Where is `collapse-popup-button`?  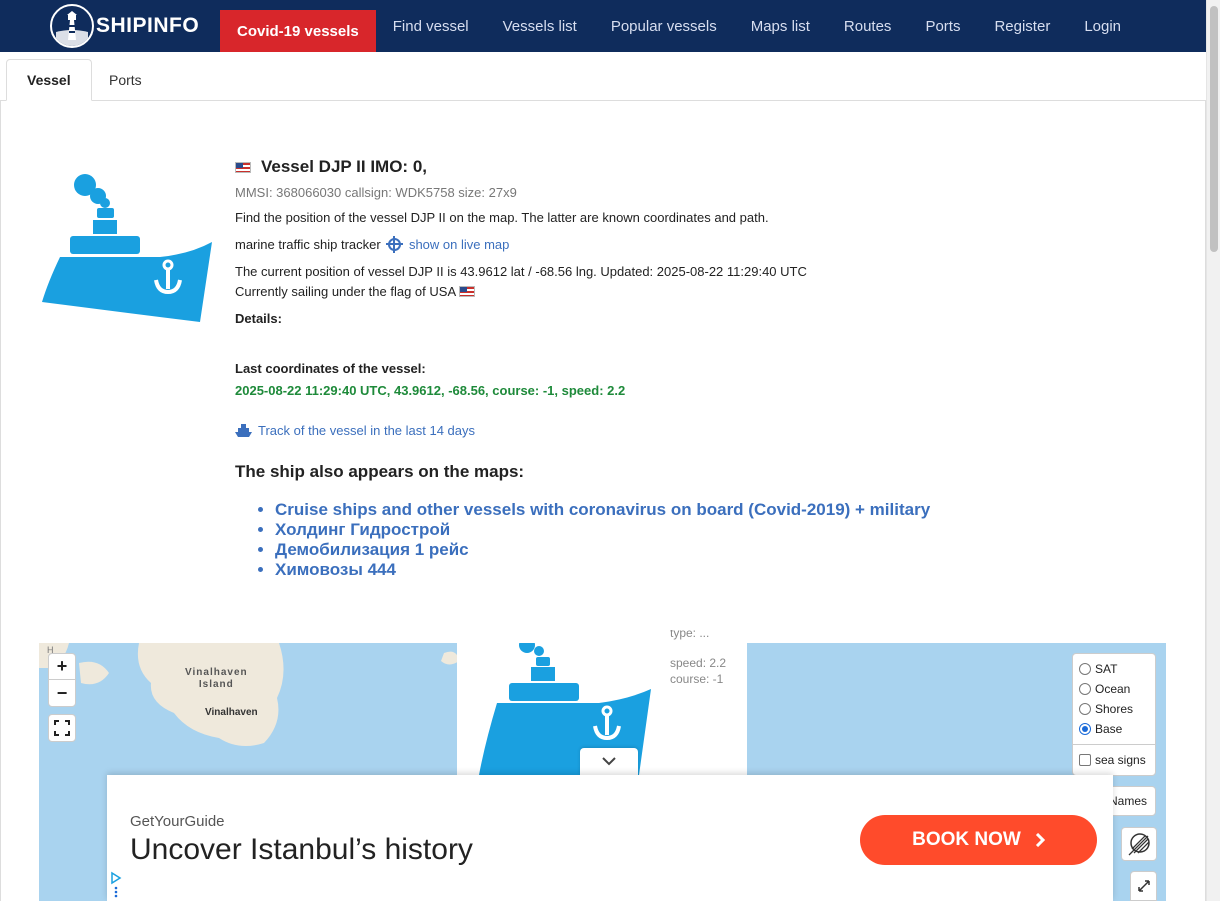 collapse-popup-button is located at coordinates (609, 761).